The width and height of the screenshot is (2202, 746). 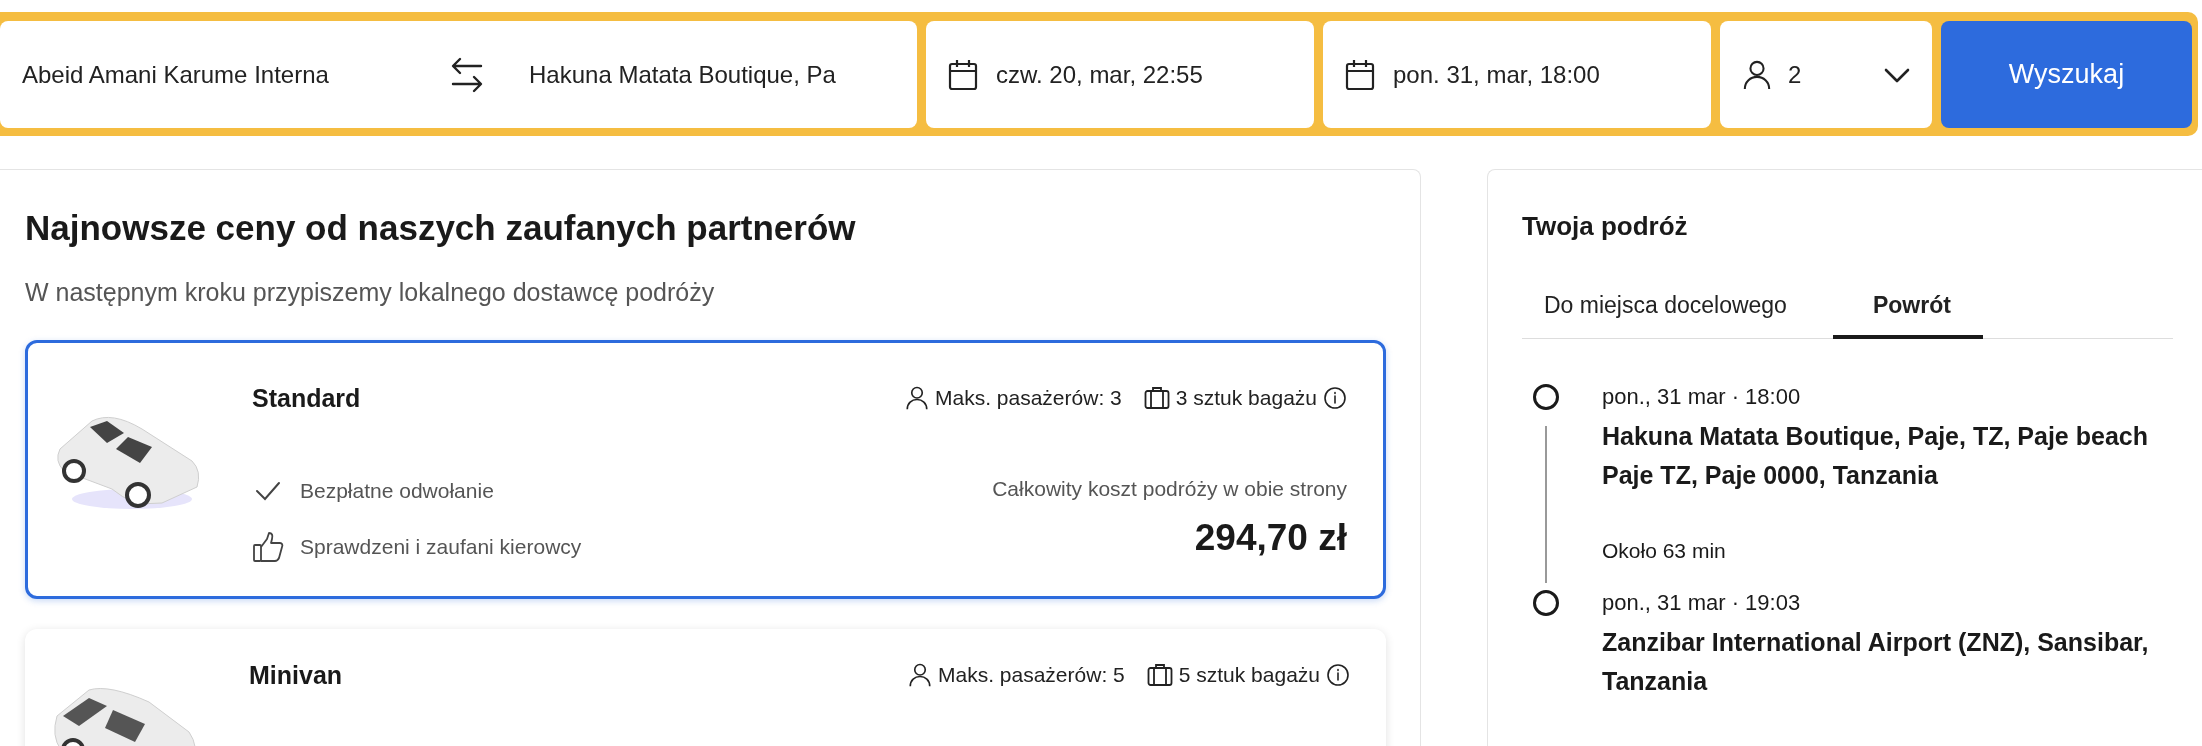 What do you see at coordinates (1246, 398) in the screenshot?
I see `luggage-count: 3 sztuk bagażu` at bounding box center [1246, 398].